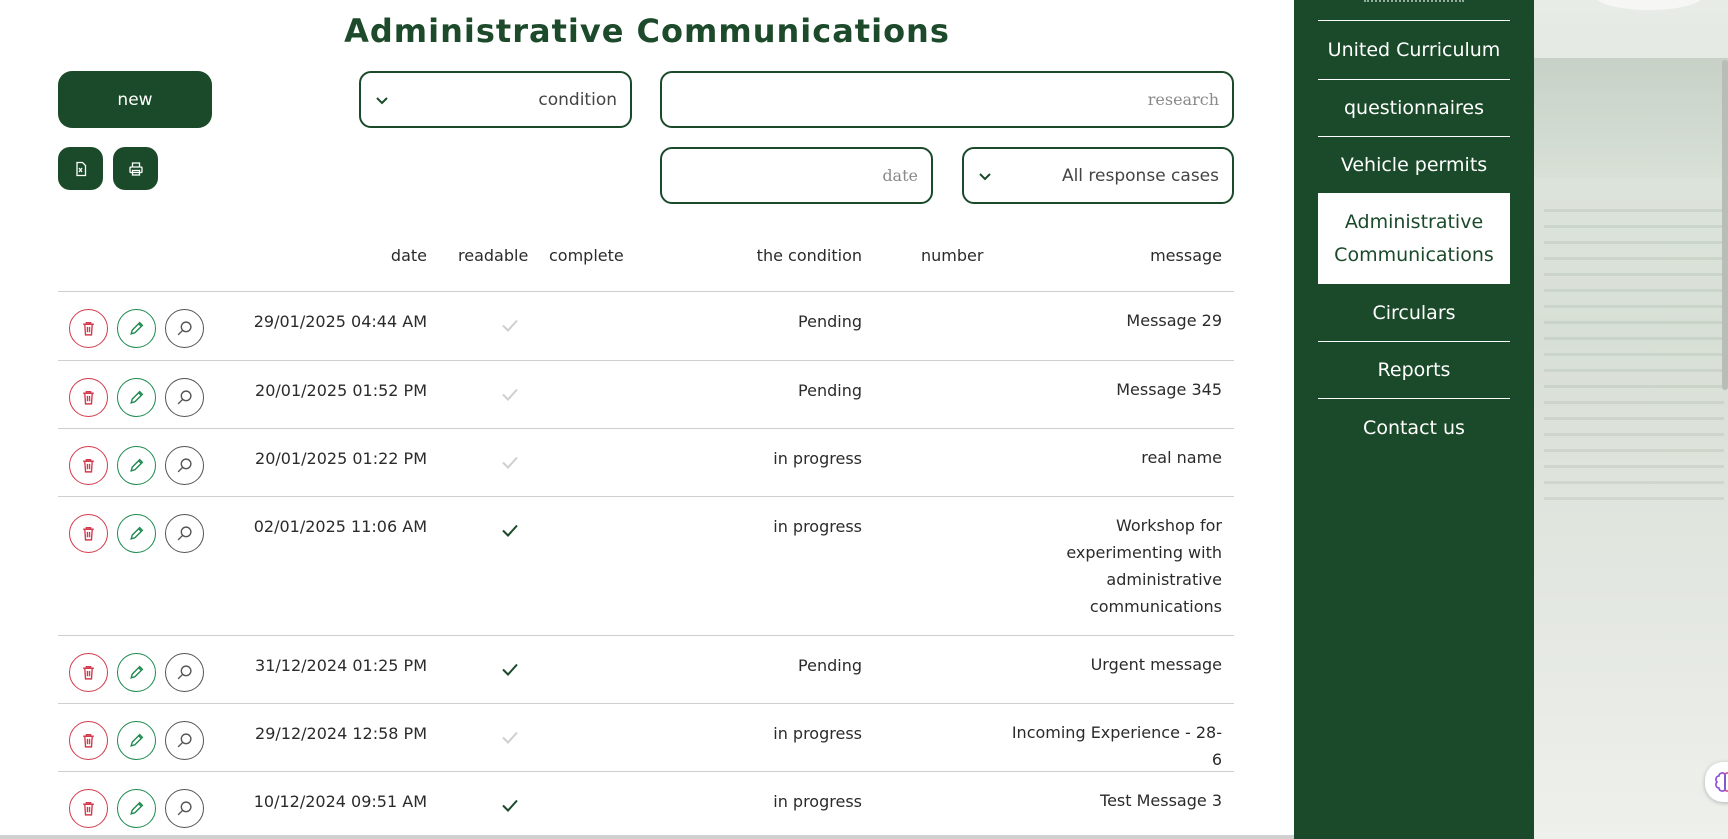 The image size is (1728, 839). Describe the element at coordinates (341, 458) in the screenshot. I see `row-date: 20/01/2025 01:22 PM` at that location.